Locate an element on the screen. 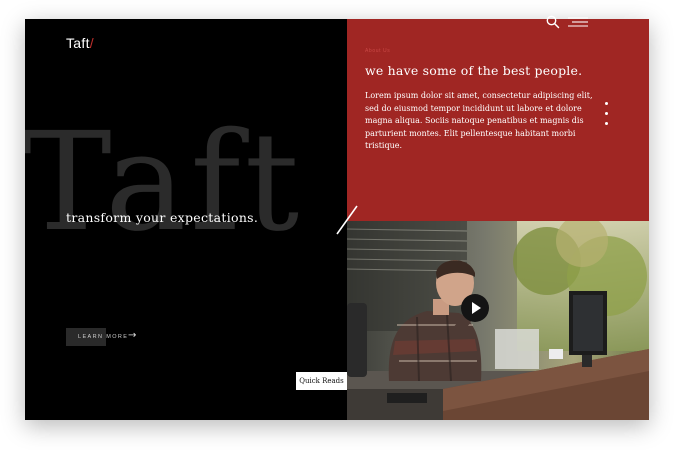  play-icon is located at coordinates (476, 308).